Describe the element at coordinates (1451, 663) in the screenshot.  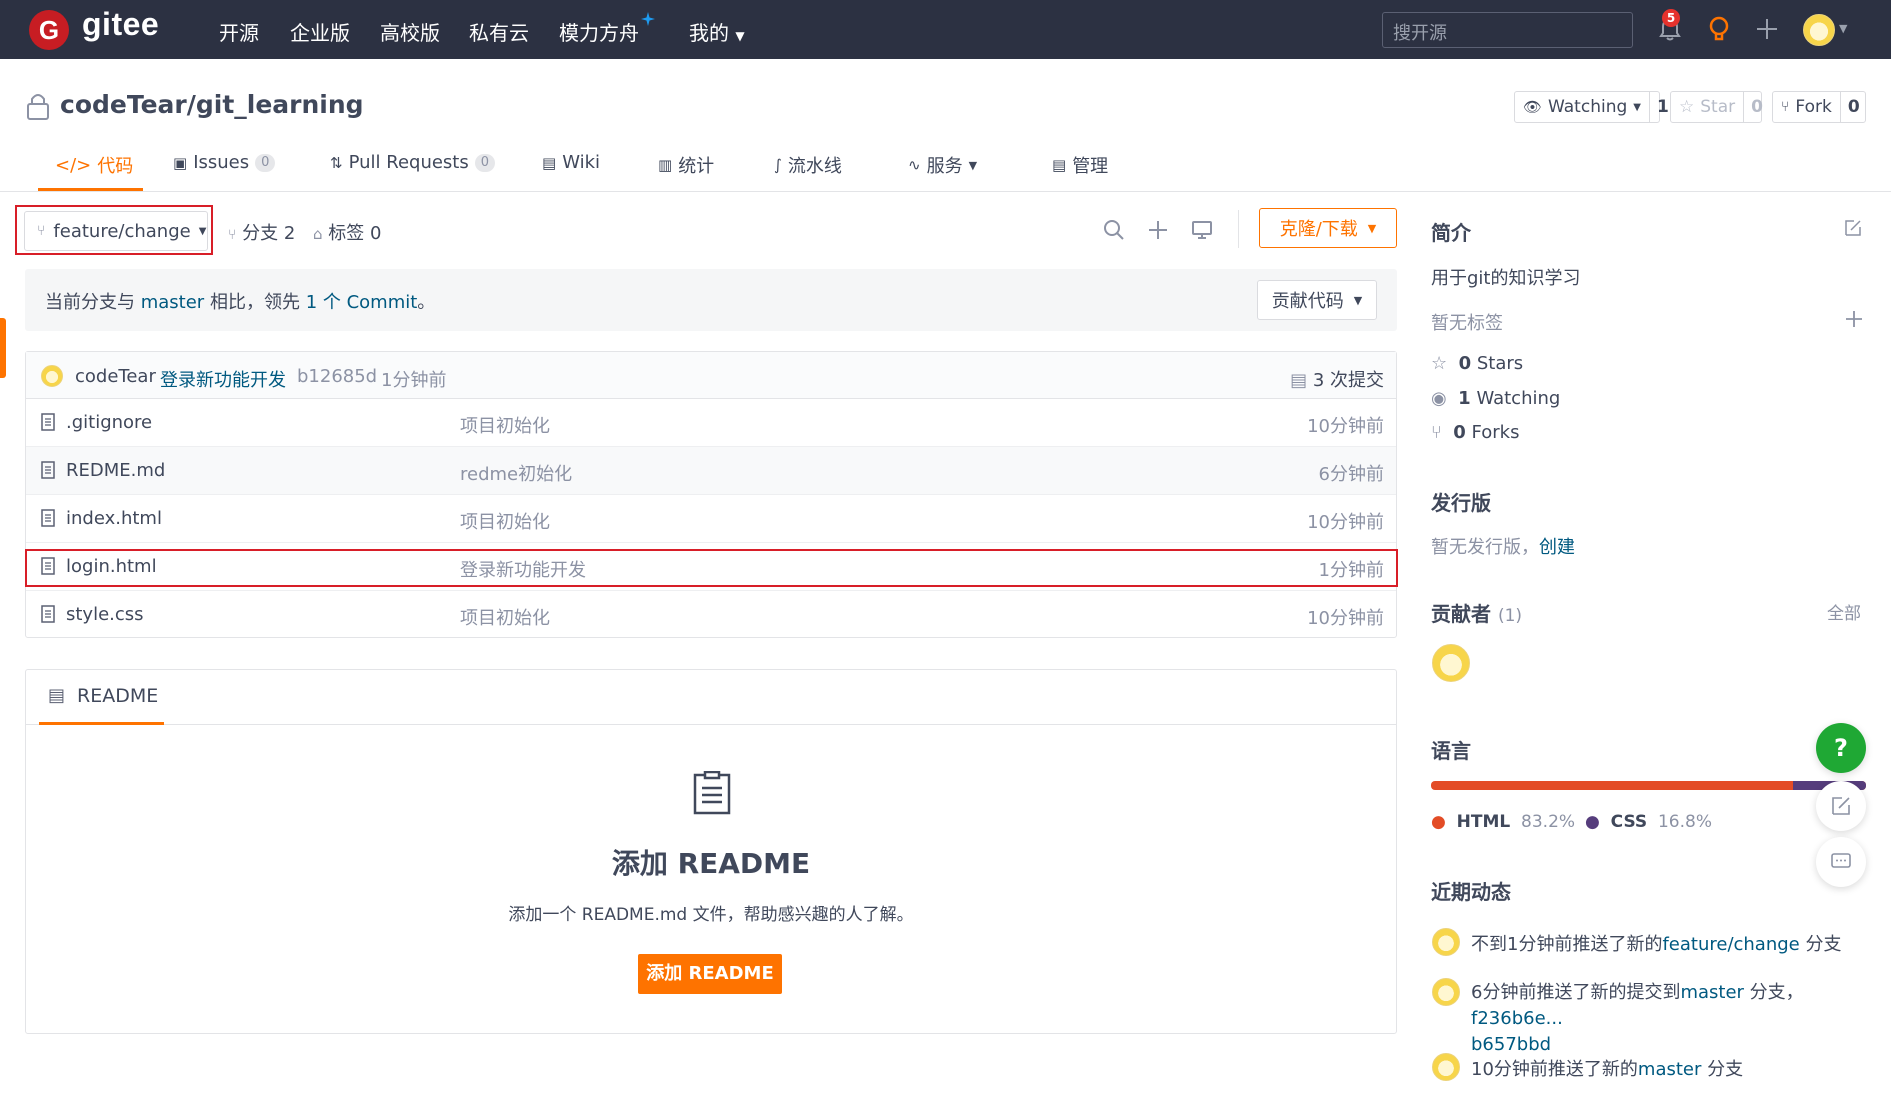
I see `contributor-avatar` at that location.